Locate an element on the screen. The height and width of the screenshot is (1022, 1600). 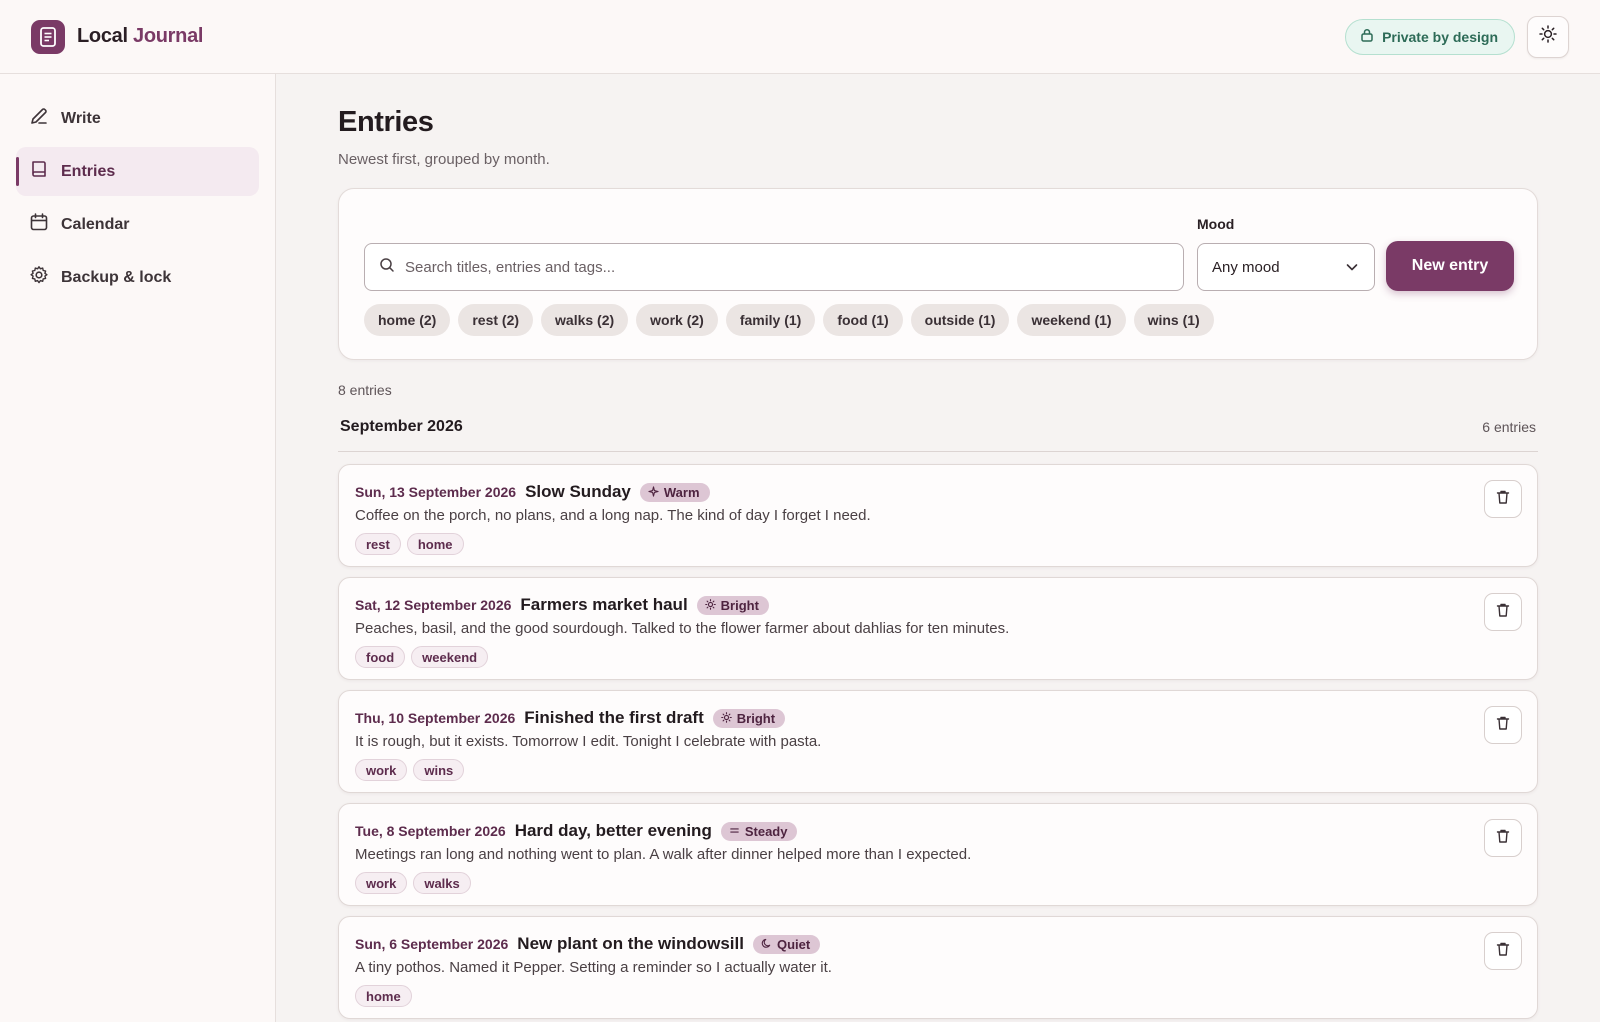
month-entry-count: 6 entries is located at coordinates (1509, 426).